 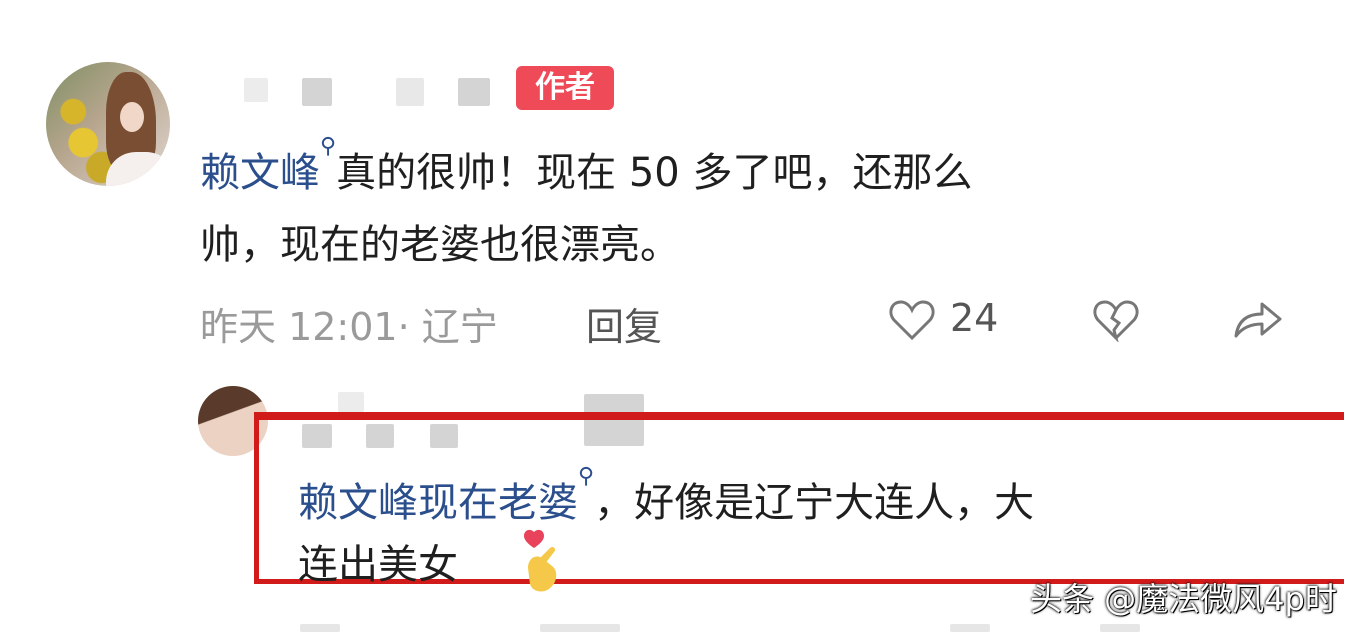 What do you see at coordinates (565, 88) in the screenshot?
I see `author-badge: 作者` at bounding box center [565, 88].